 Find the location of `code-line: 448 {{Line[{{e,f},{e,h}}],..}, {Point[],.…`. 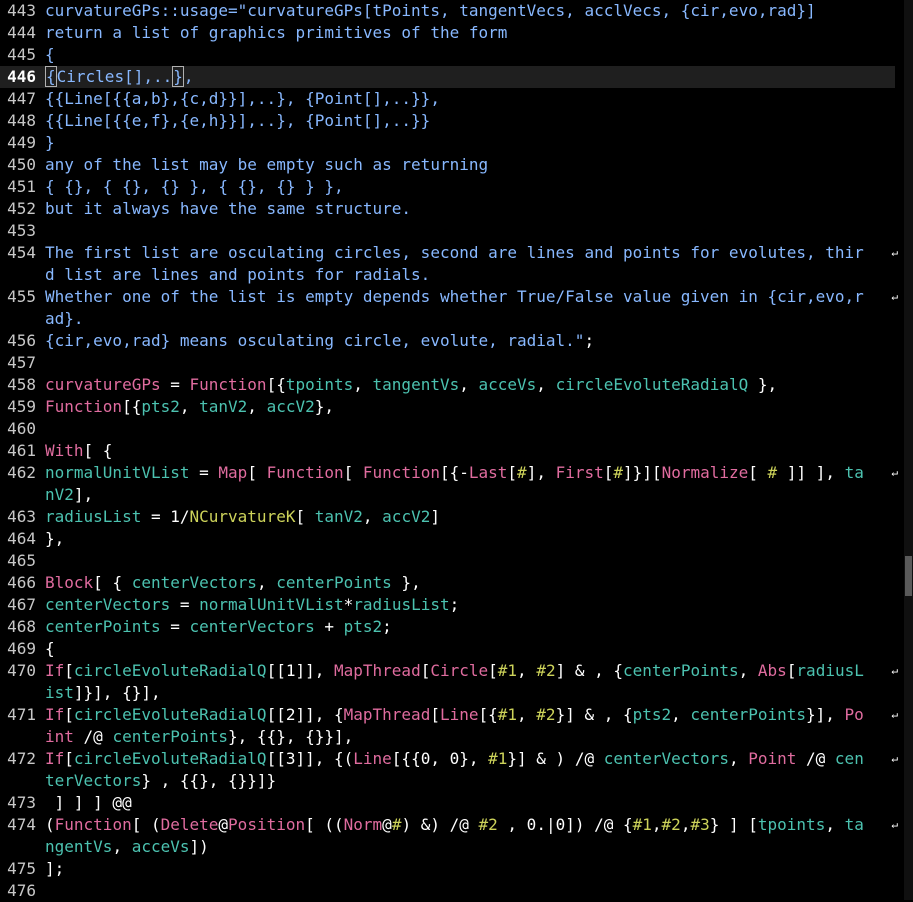

code-line: 448 {{Line[{{e,f},{e,h}}],..}, {Point[],.… is located at coordinates (450, 121).